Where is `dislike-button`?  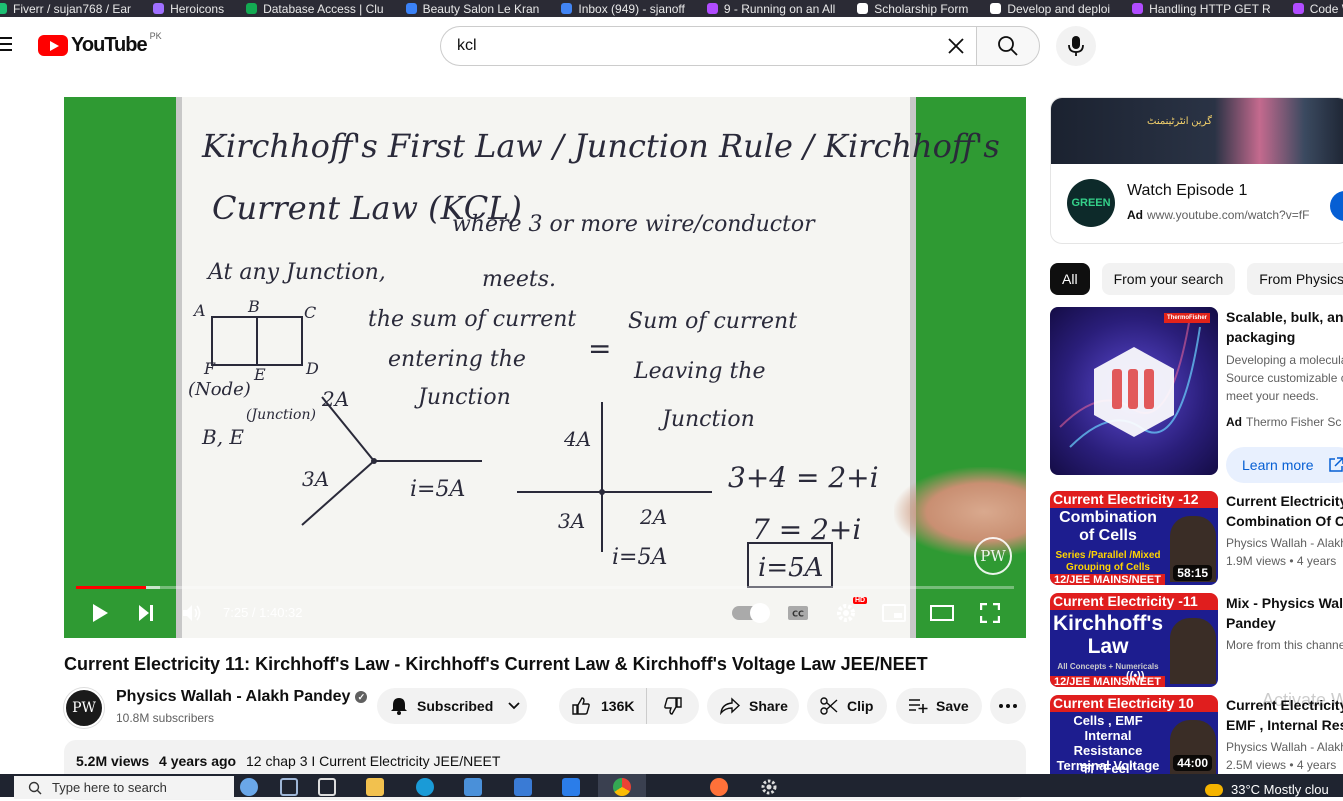 dislike-button is located at coordinates (673, 706).